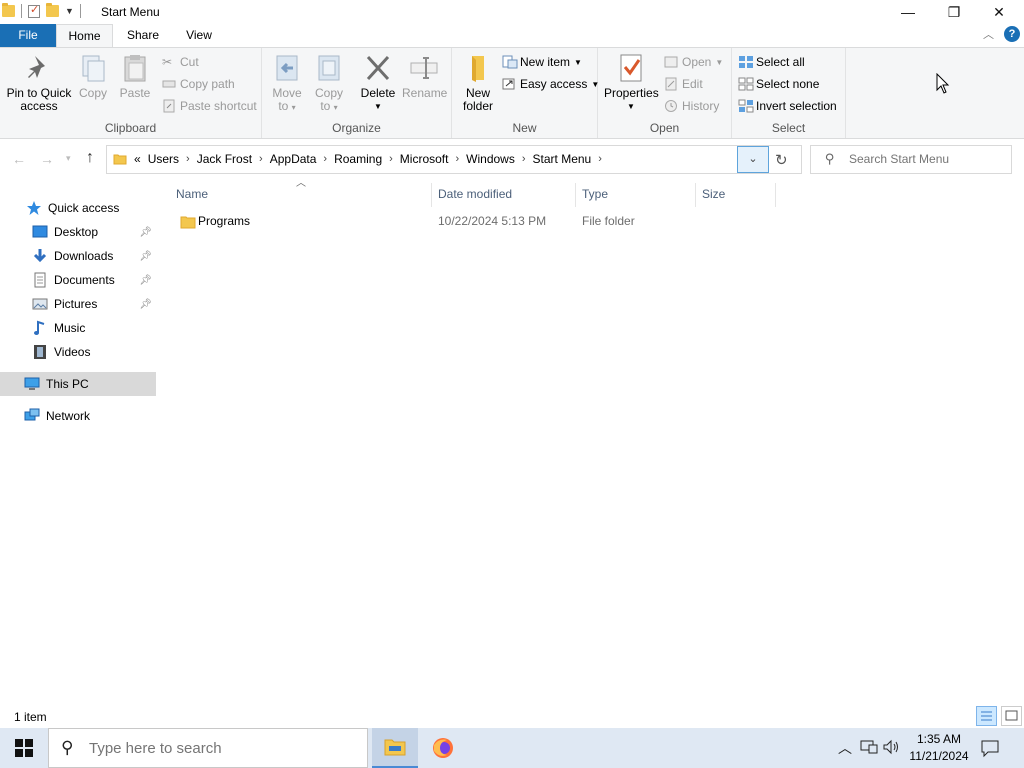 This screenshot has height=768, width=1024. I want to click on taskbar-search-input, so click(224, 748).